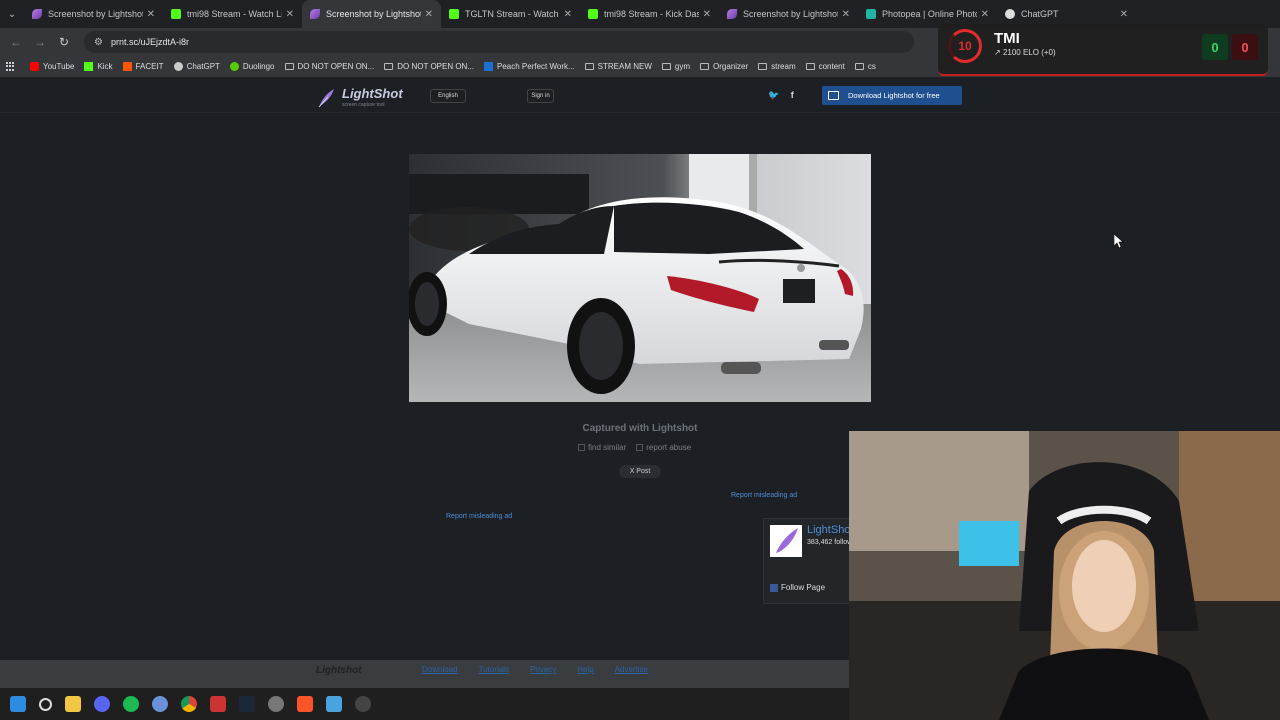  I want to click on bookmark-item: Kick, so click(98, 66).